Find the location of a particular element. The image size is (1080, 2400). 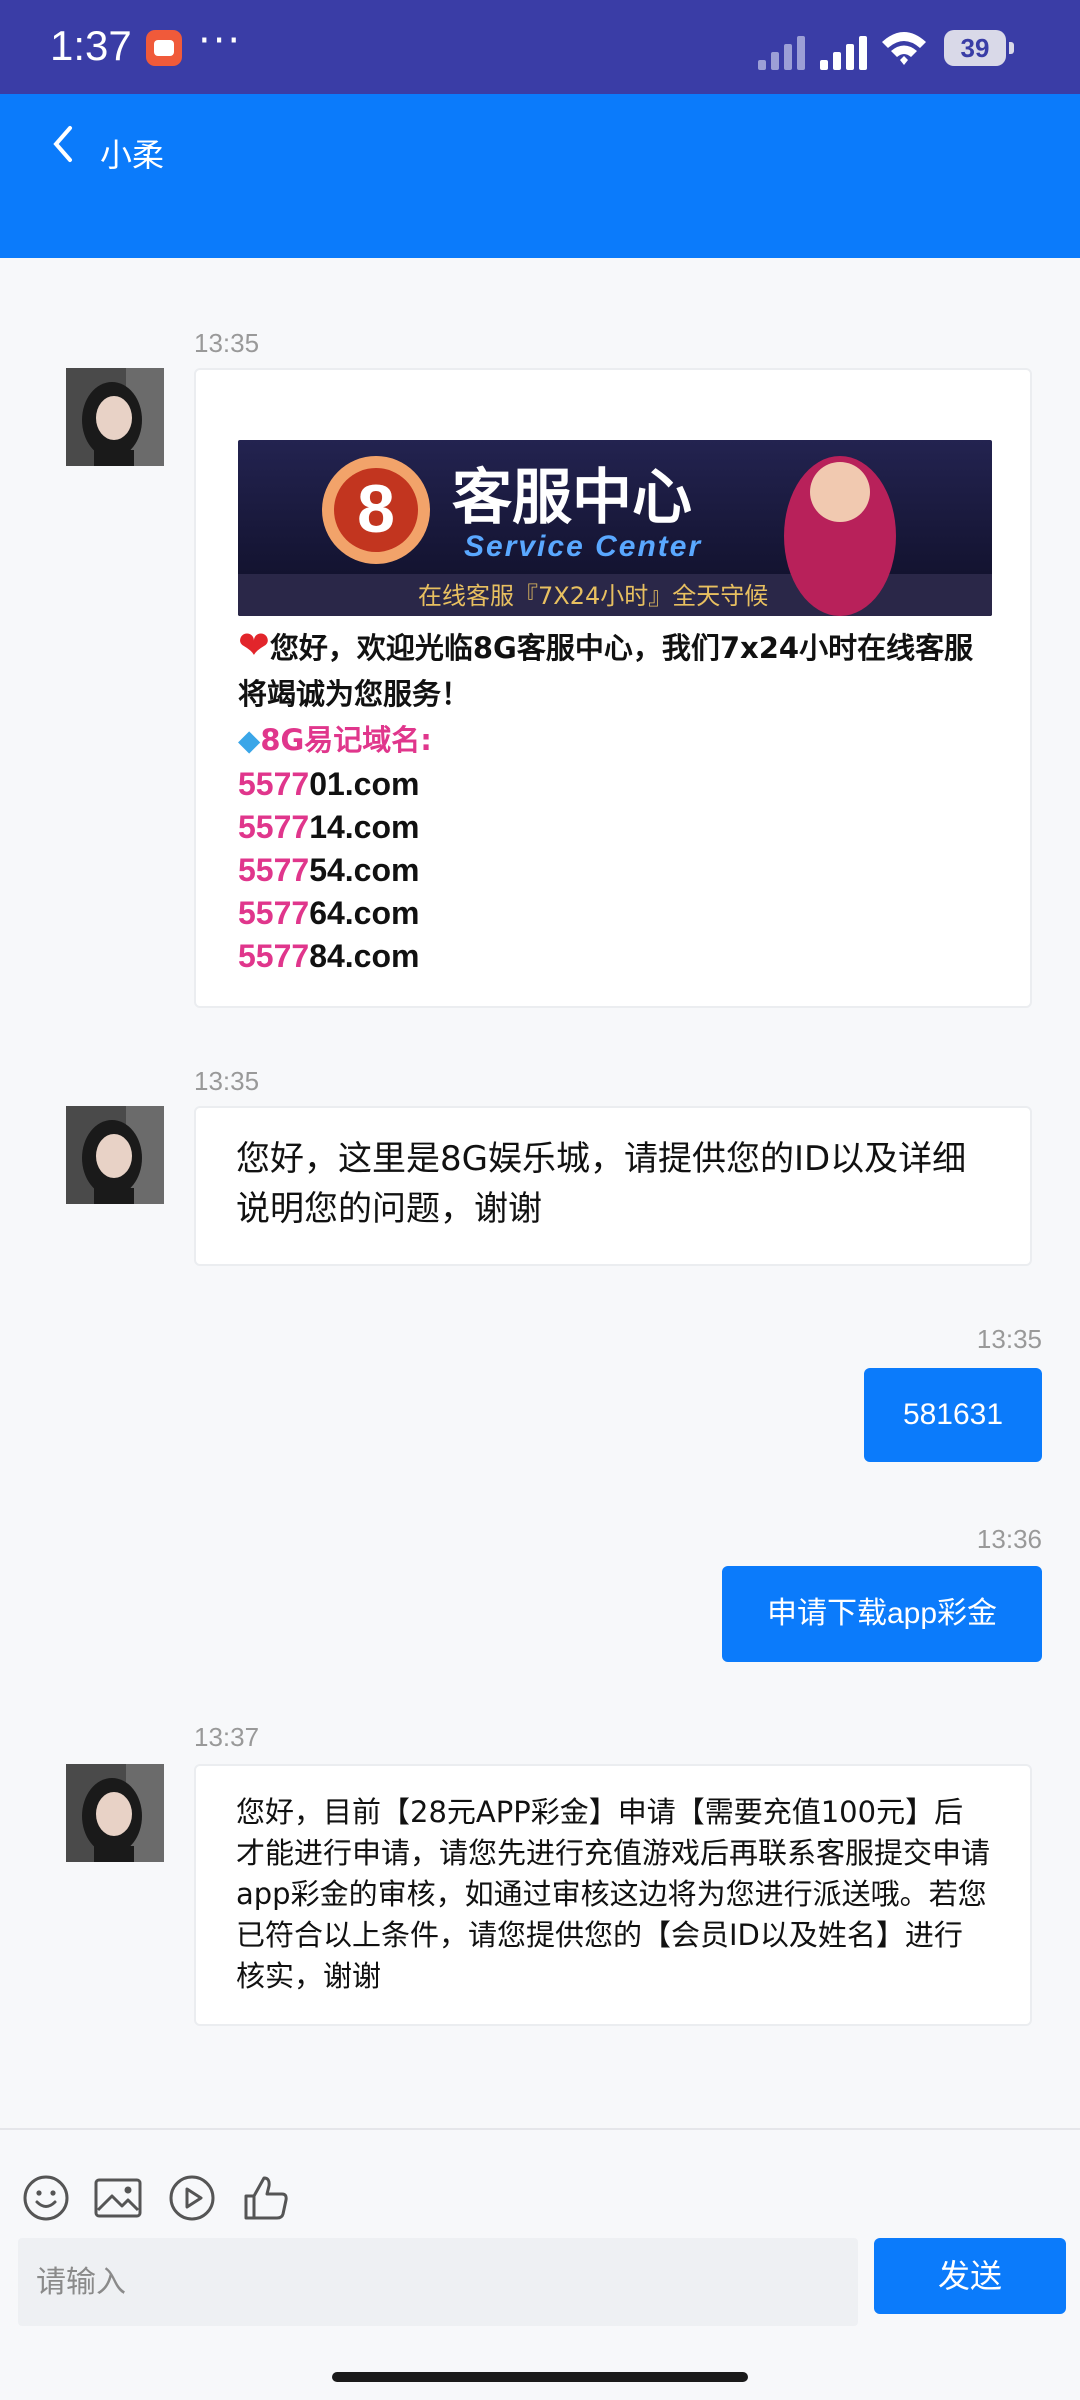

domain-link: 557701.com is located at coordinates (618, 784).